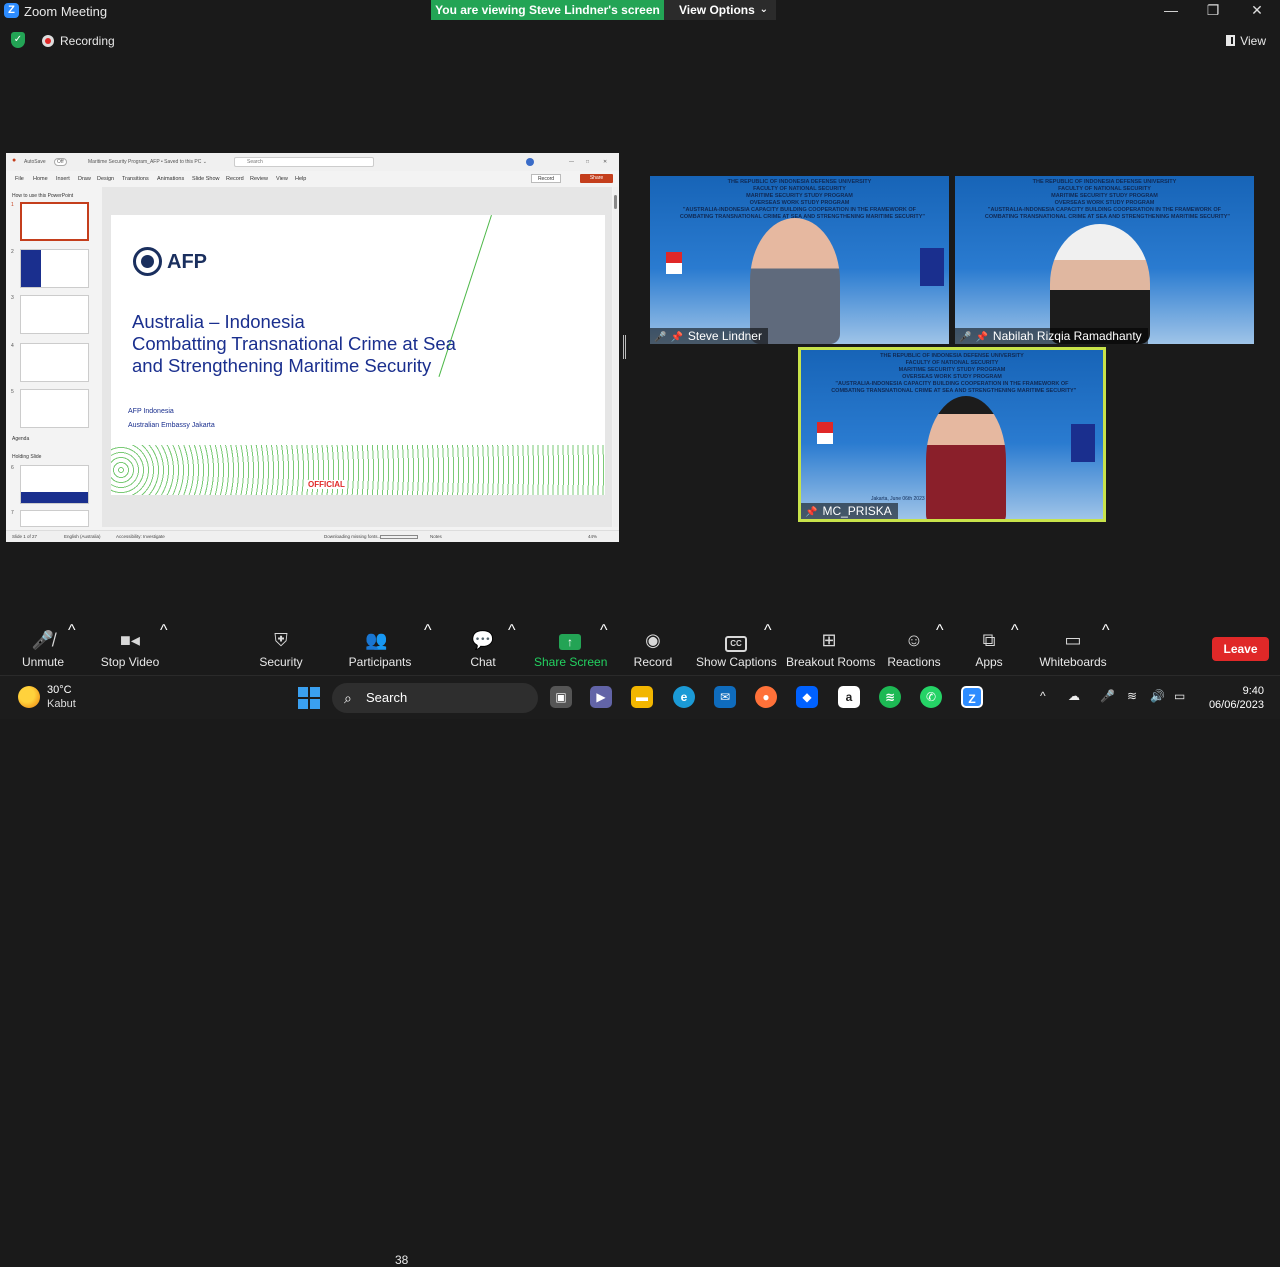 Image resolution: width=1280 pixels, height=1267 pixels. I want to click on taskbar-search-input: ⌕ Search, so click(435, 698).